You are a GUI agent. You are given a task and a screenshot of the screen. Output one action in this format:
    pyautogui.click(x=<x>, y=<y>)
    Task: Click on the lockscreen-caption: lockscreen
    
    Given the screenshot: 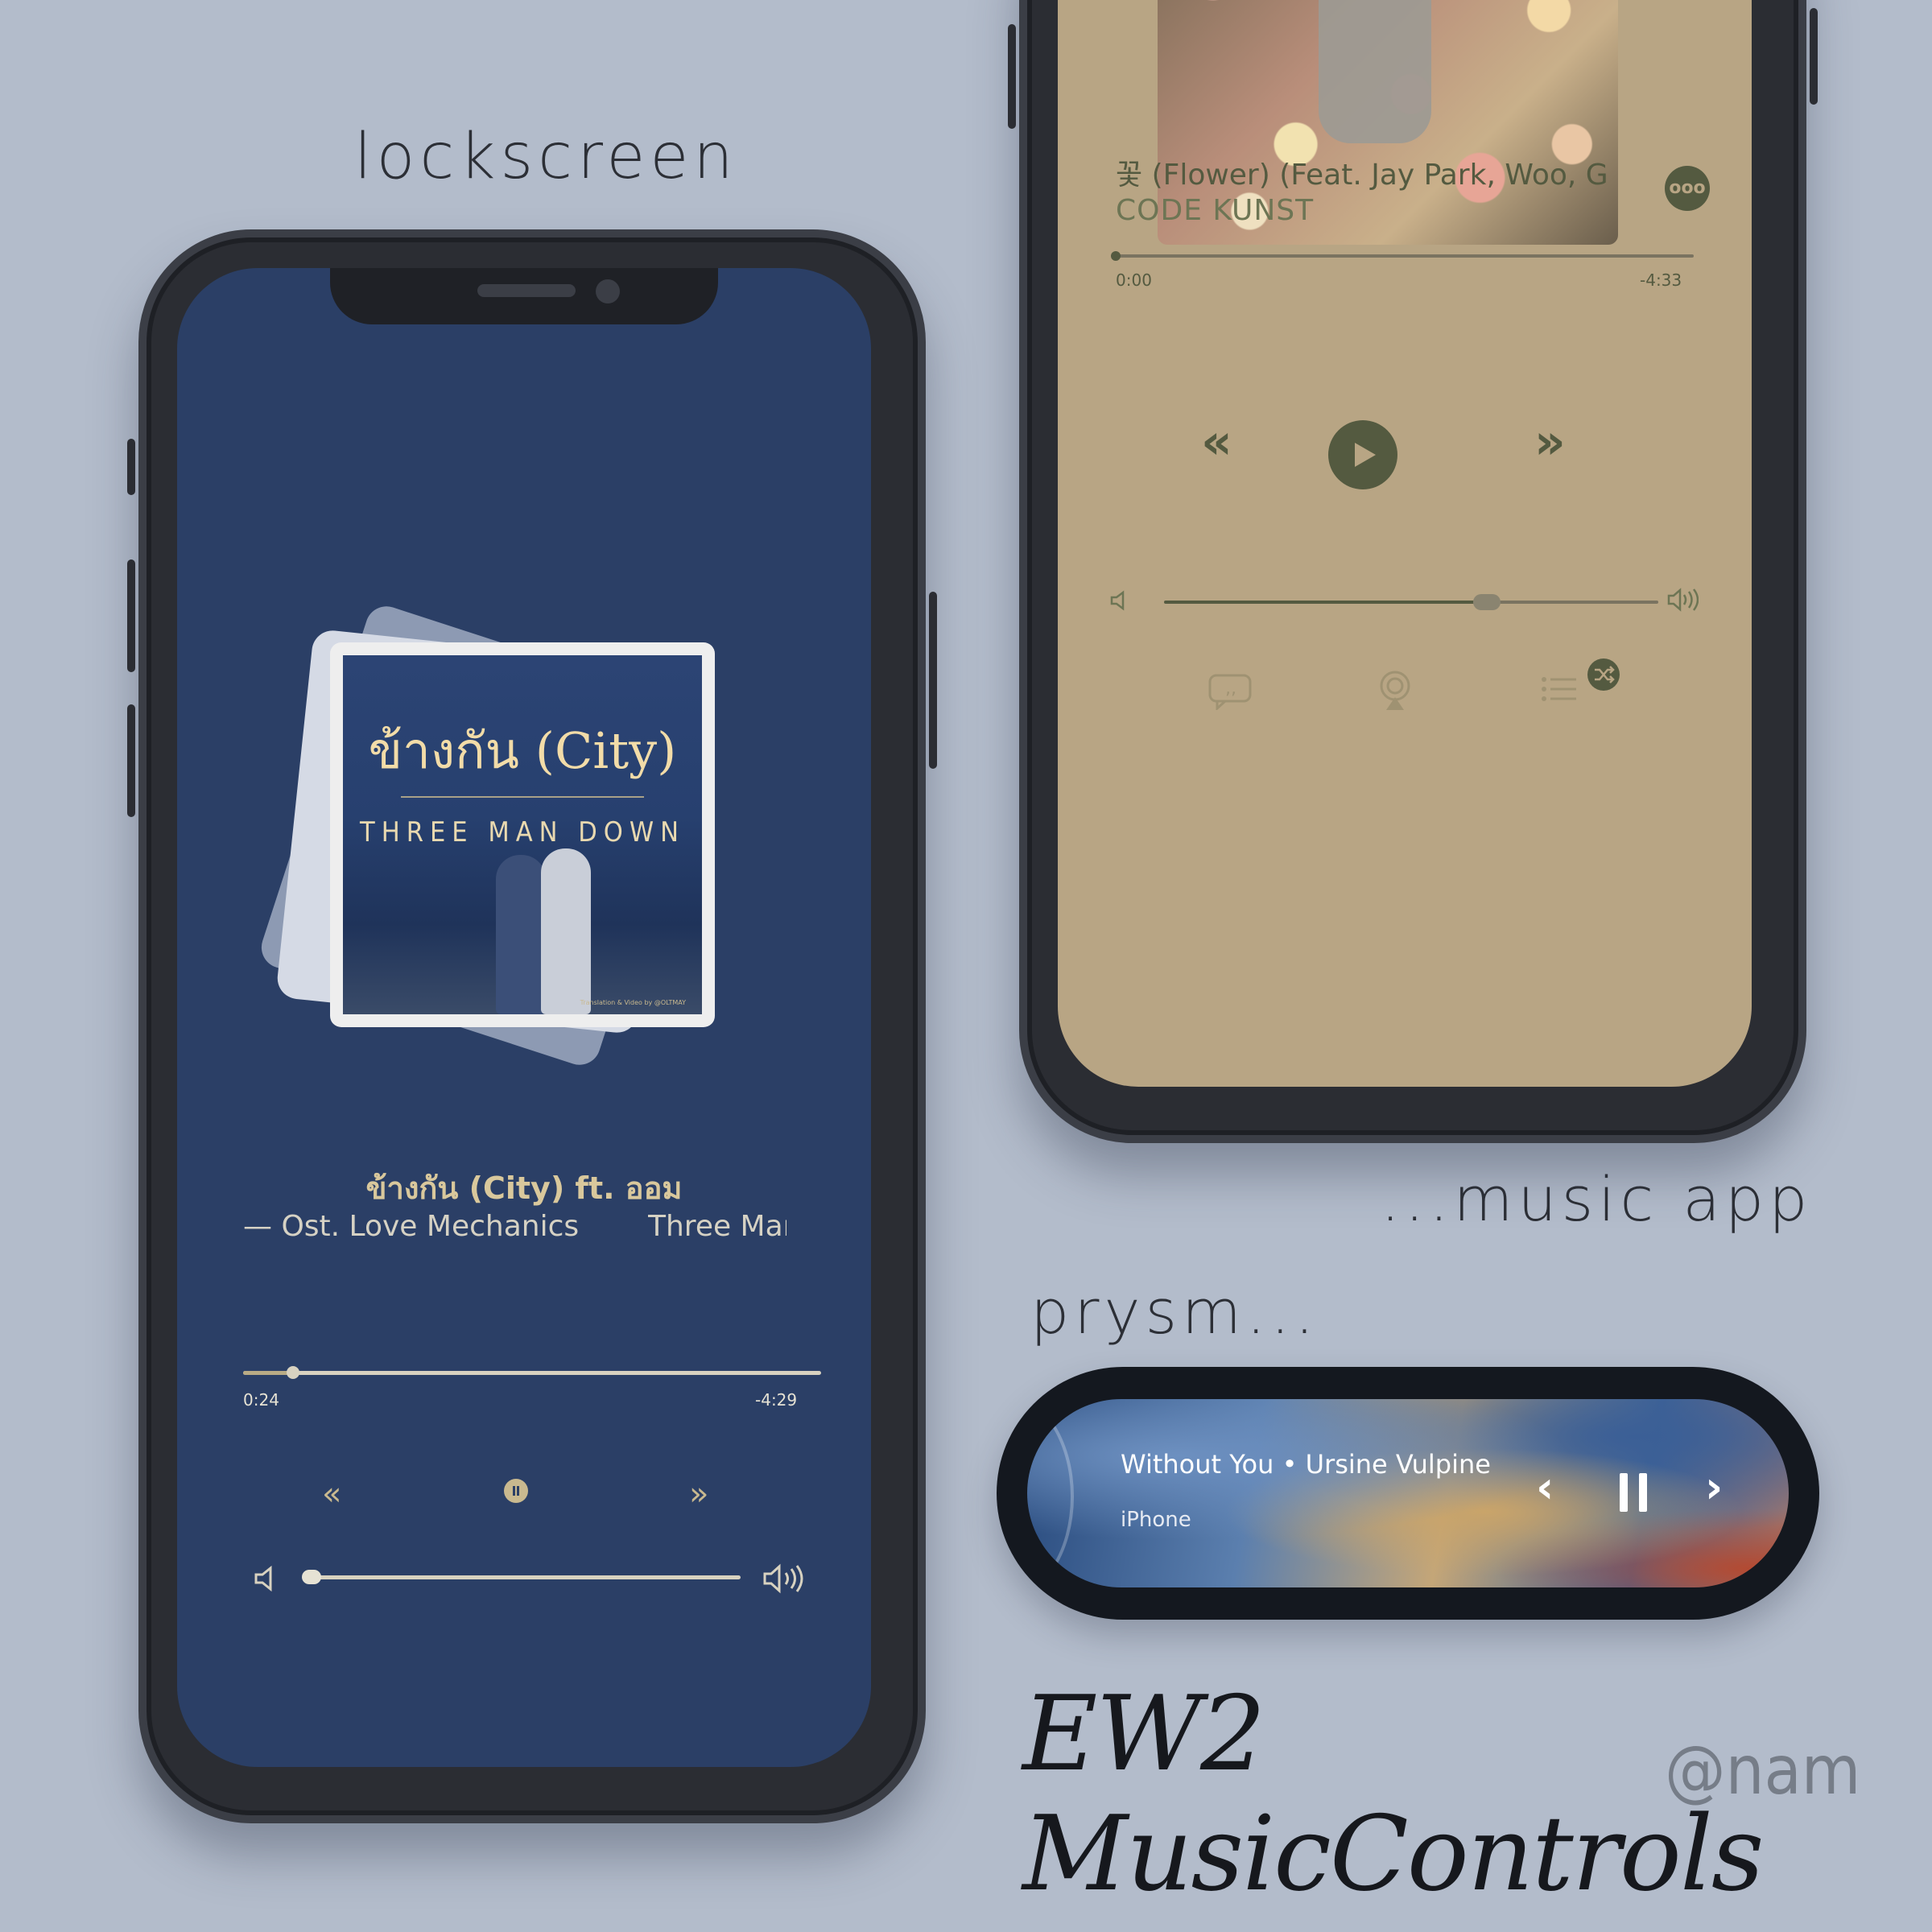 What is the action you would take?
    pyautogui.click(x=546, y=157)
    